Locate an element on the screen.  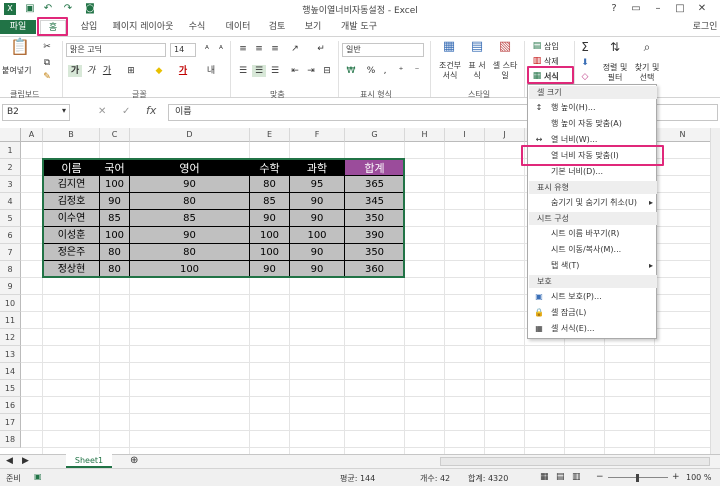
help-icon: ? is located at coordinates (614, 9).